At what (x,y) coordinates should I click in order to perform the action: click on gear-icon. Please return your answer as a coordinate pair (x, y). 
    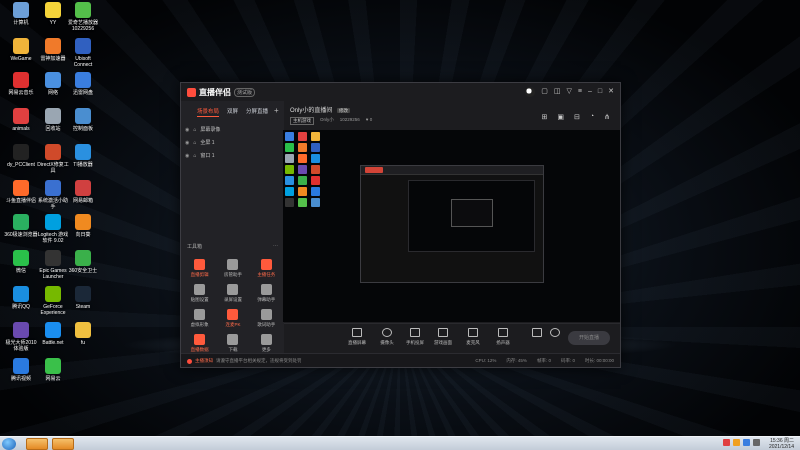
    Looking at the image, I should click on (555, 332).